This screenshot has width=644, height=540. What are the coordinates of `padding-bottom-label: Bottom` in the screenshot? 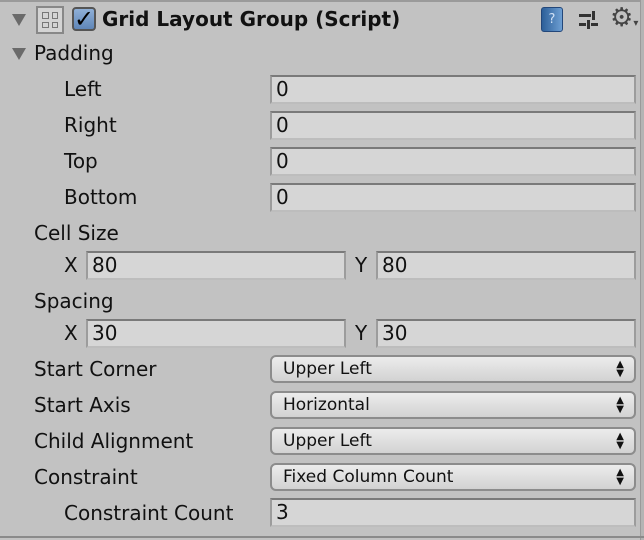 It's located at (101, 197).